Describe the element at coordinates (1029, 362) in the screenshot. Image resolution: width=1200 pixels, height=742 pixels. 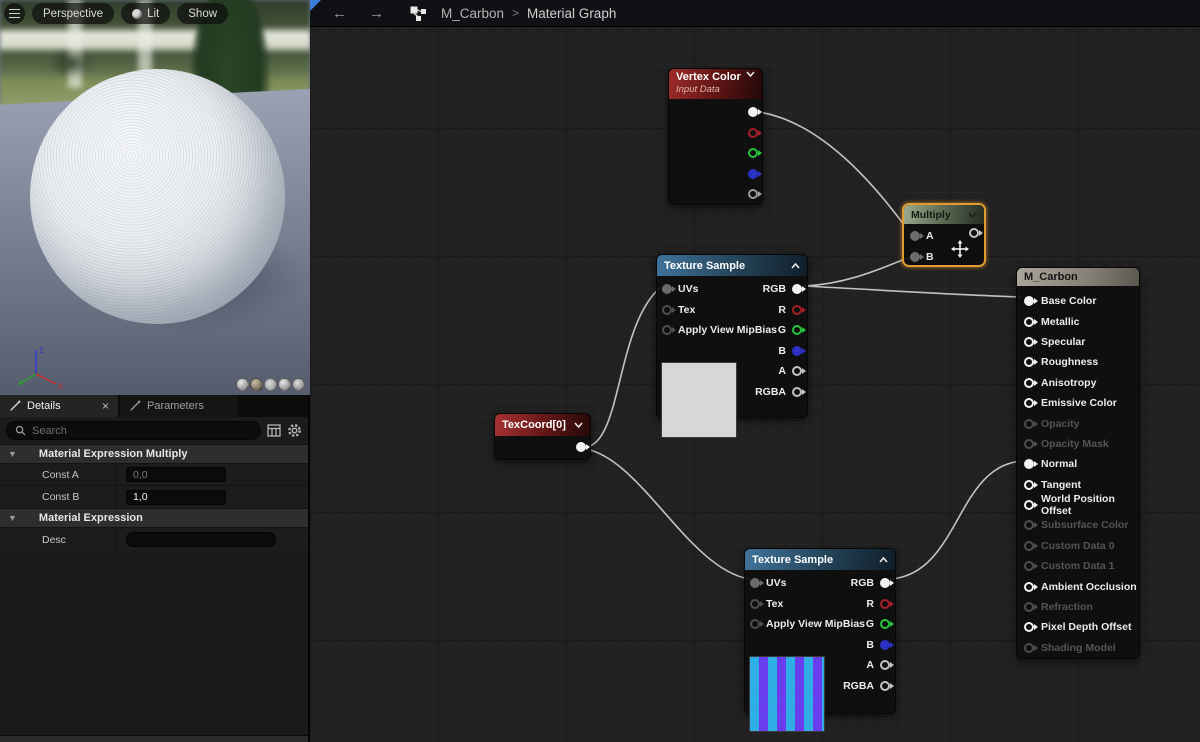
I see `roughness-pin` at that location.